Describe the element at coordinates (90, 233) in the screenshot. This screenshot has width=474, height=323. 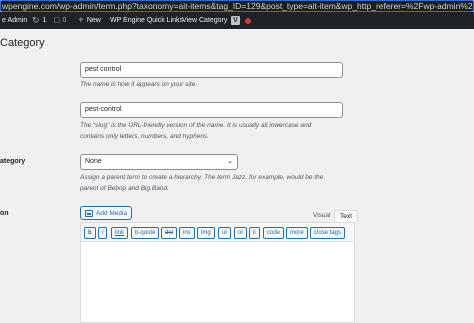
I see `quicktag-bold-button: b` at that location.